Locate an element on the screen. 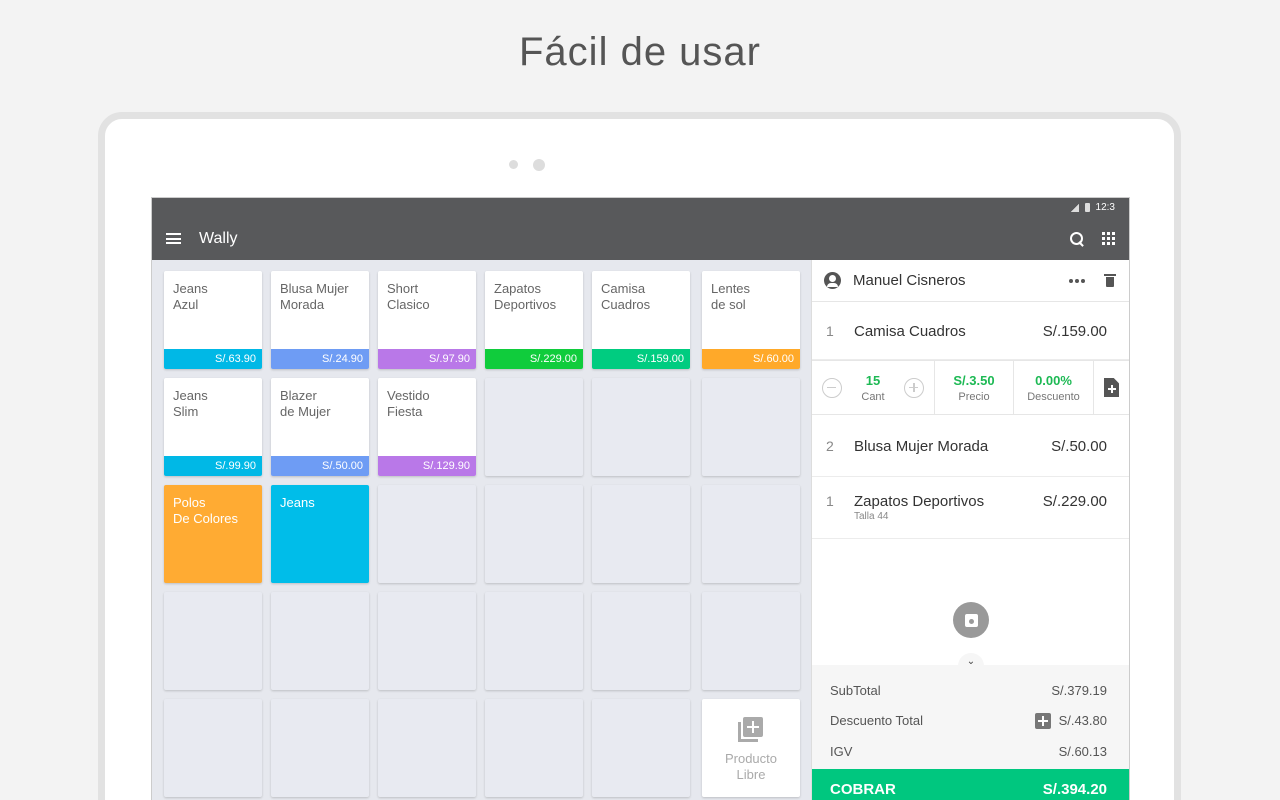 This screenshot has width=1280, height=800. subtotal-label: SubTotal is located at coordinates (855, 690).